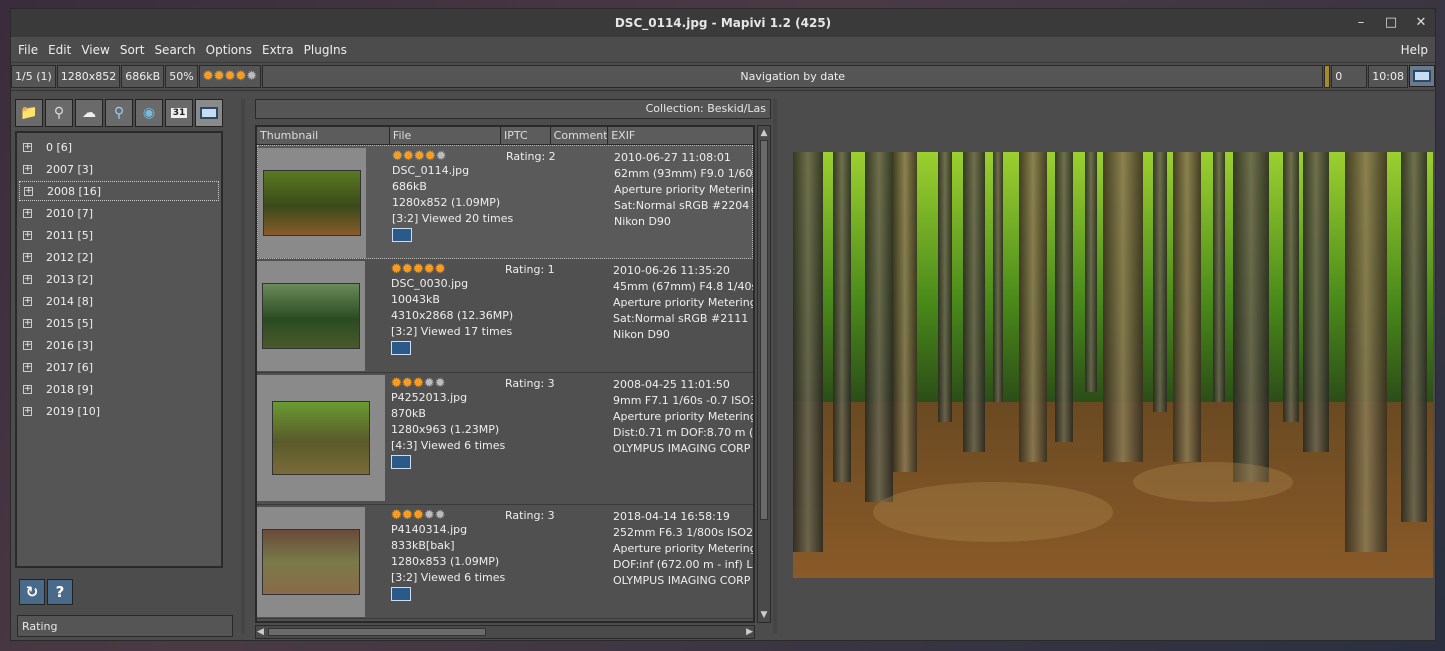  Describe the element at coordinates (445, 136) in the screenshot. I see `column-file: File` at that location.